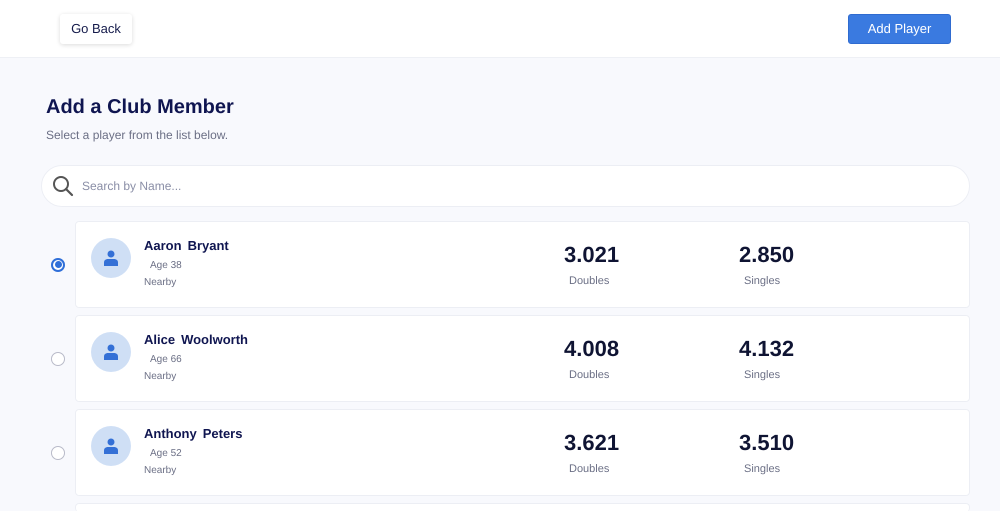 This screenshot has height=511, width=1000. I want to click on singles-rating: 4.132, so click(766, 349).